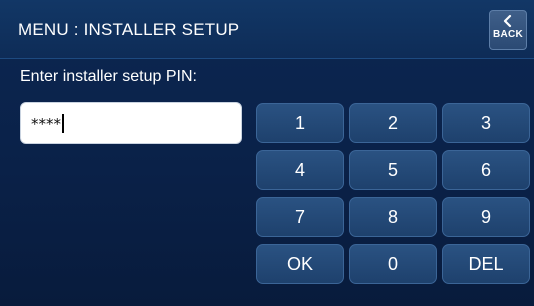  I want to click on key-9: 9, so click(486, 217).